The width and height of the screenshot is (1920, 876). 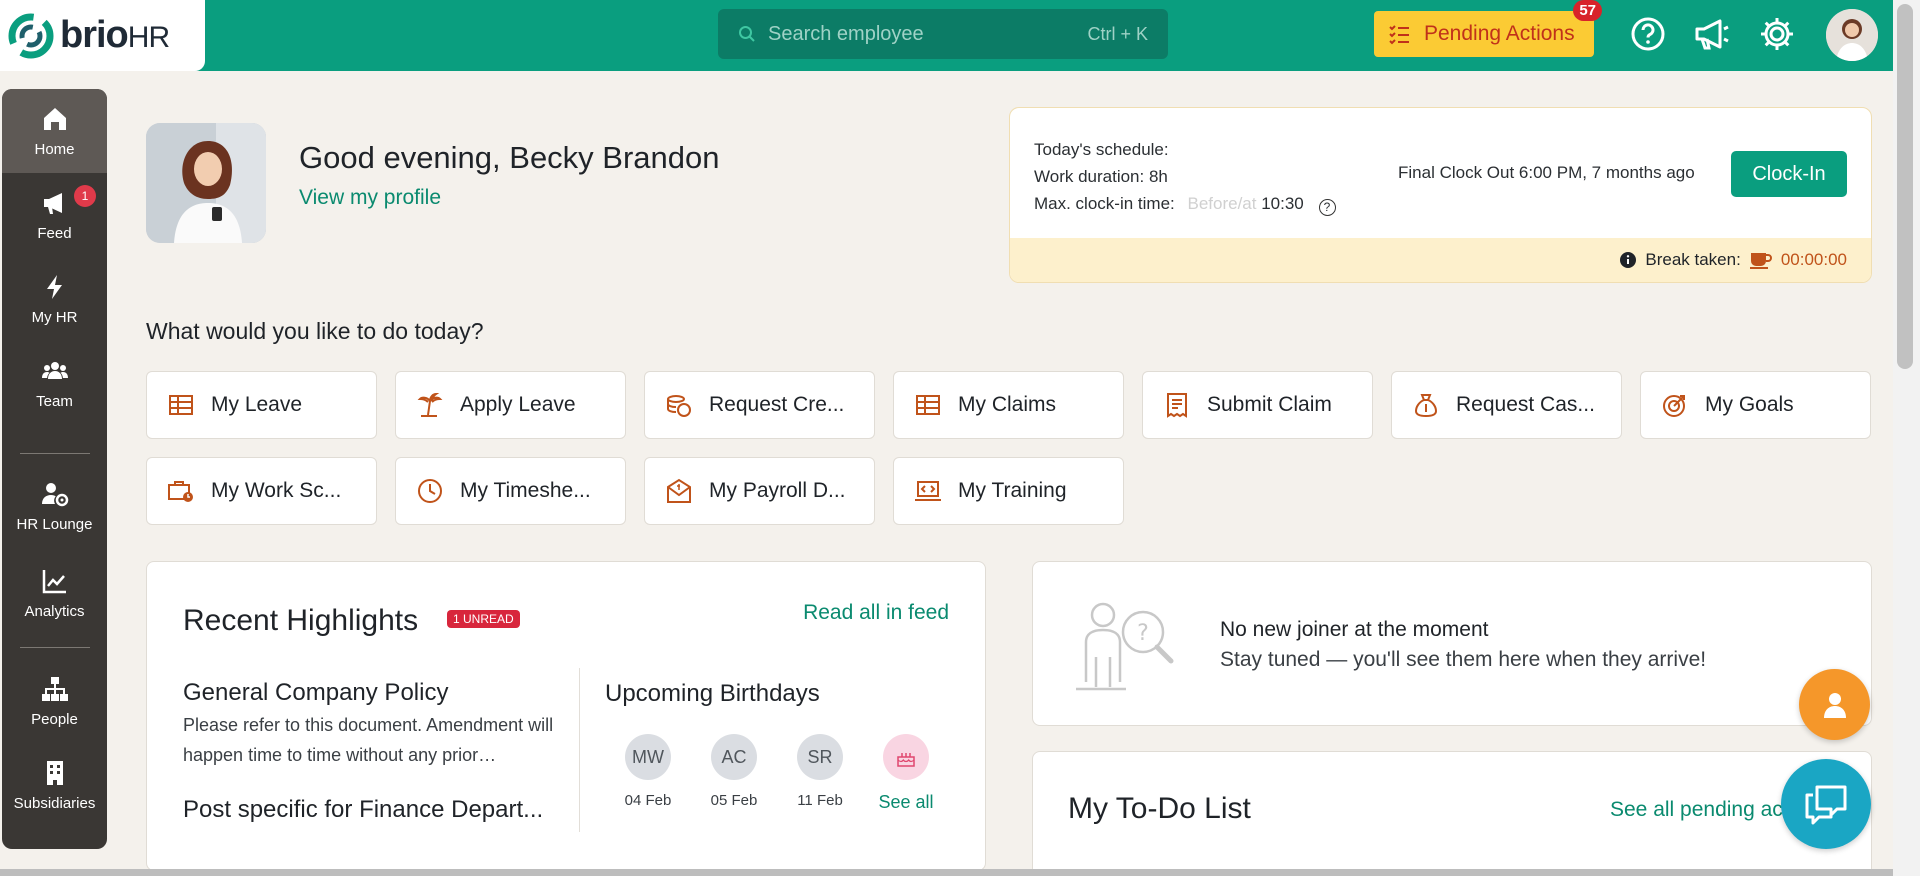 I want to click on sidebar-item-label: HR Lounge, so click(x=54, y=524).